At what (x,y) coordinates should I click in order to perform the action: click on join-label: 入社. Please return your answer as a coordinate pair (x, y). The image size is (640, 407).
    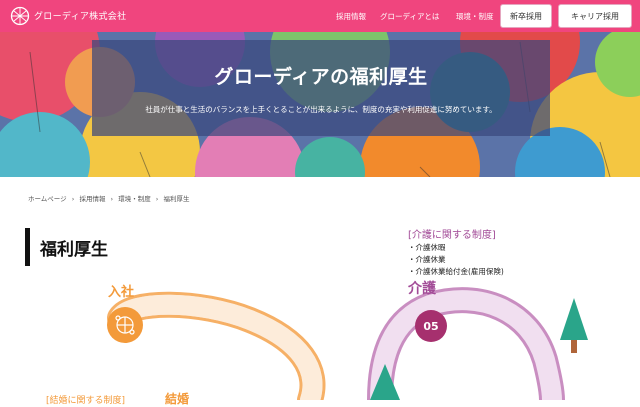
    Looking at the image, I should click on (121, 292).